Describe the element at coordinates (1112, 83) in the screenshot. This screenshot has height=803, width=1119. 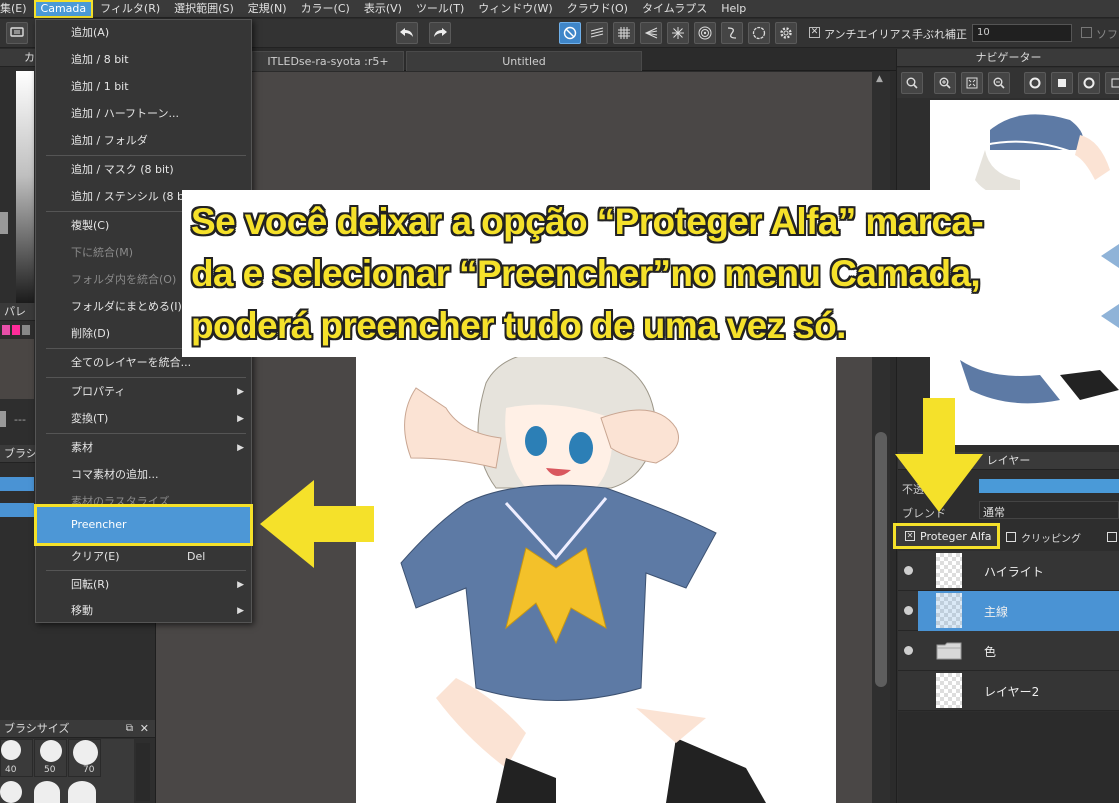
I see `flip-icon` at that location.